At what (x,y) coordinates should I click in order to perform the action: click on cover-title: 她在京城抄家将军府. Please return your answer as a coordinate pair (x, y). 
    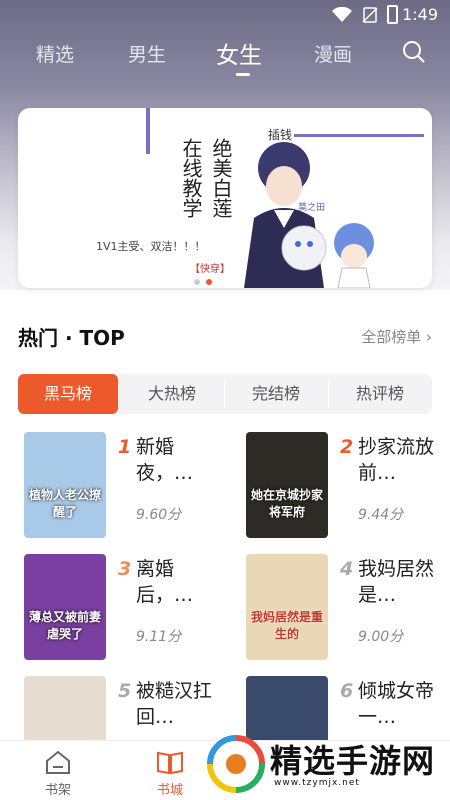
    Looking at the image, I should click on (286, 503).